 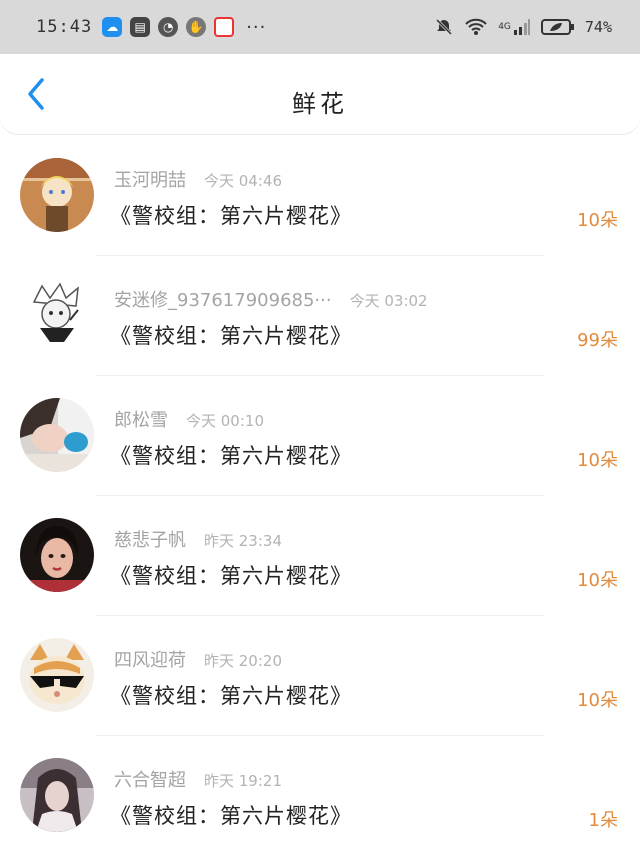 What do you see at coordinates (320, 436) in the screenshot?
I see `list-item: 郎松雪 今天 00:10 《警校组：第六片樱花》 10朵` at bounding box center [320, 436].